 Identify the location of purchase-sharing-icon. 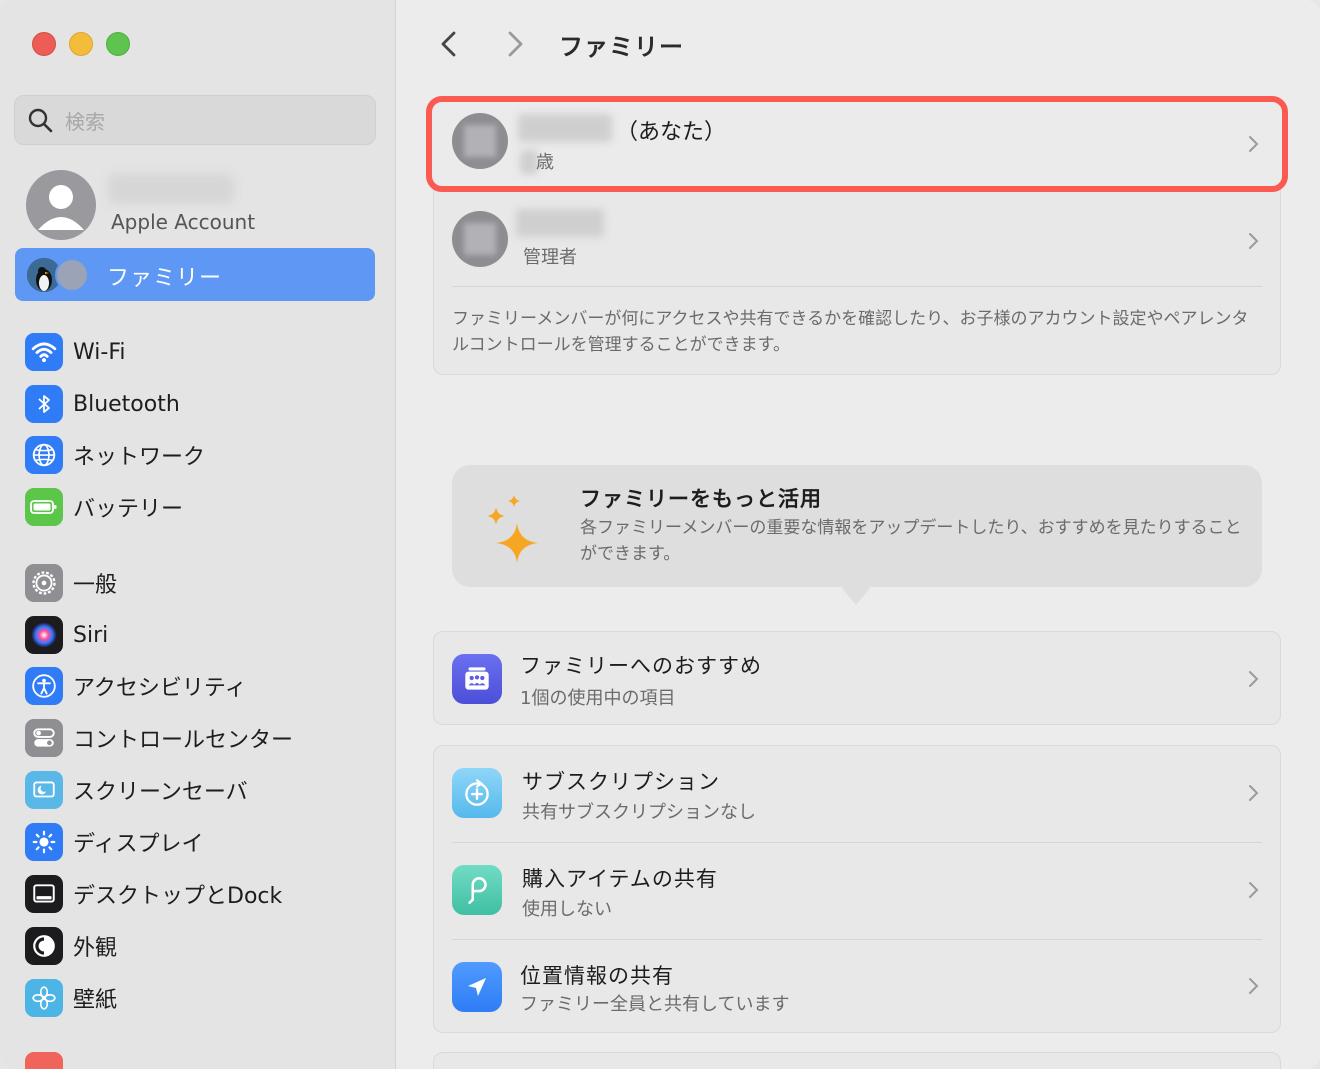
(477, 890).